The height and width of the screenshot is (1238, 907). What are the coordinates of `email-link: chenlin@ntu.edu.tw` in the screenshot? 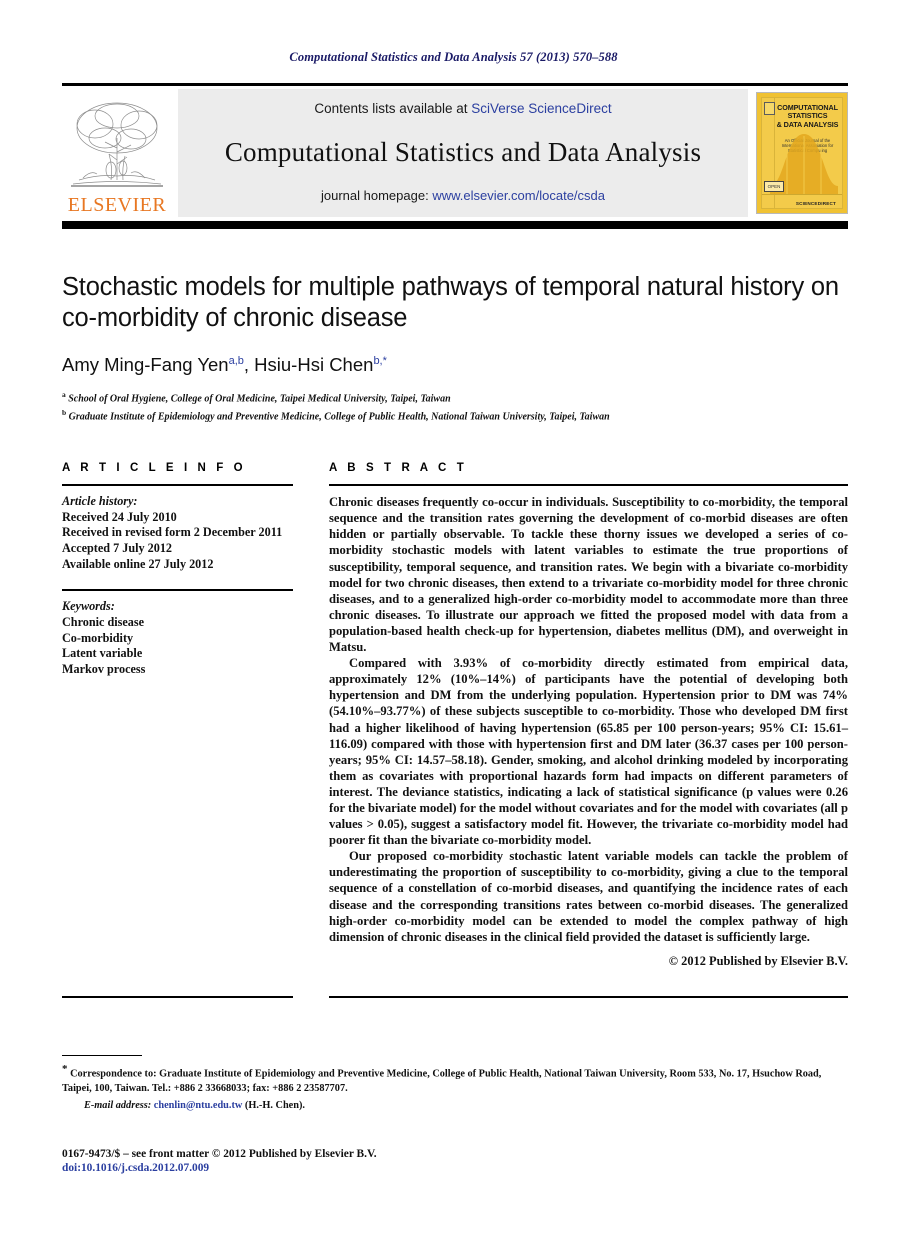 It's located at (198, 1105).